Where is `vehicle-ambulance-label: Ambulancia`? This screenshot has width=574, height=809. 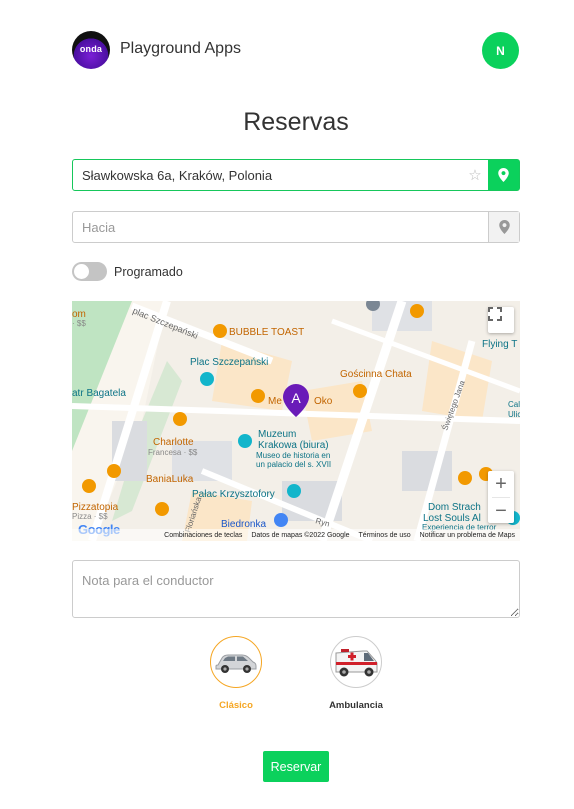 vehicle-ambulance-label: Ambulancia is located at coordinates (356, 705).